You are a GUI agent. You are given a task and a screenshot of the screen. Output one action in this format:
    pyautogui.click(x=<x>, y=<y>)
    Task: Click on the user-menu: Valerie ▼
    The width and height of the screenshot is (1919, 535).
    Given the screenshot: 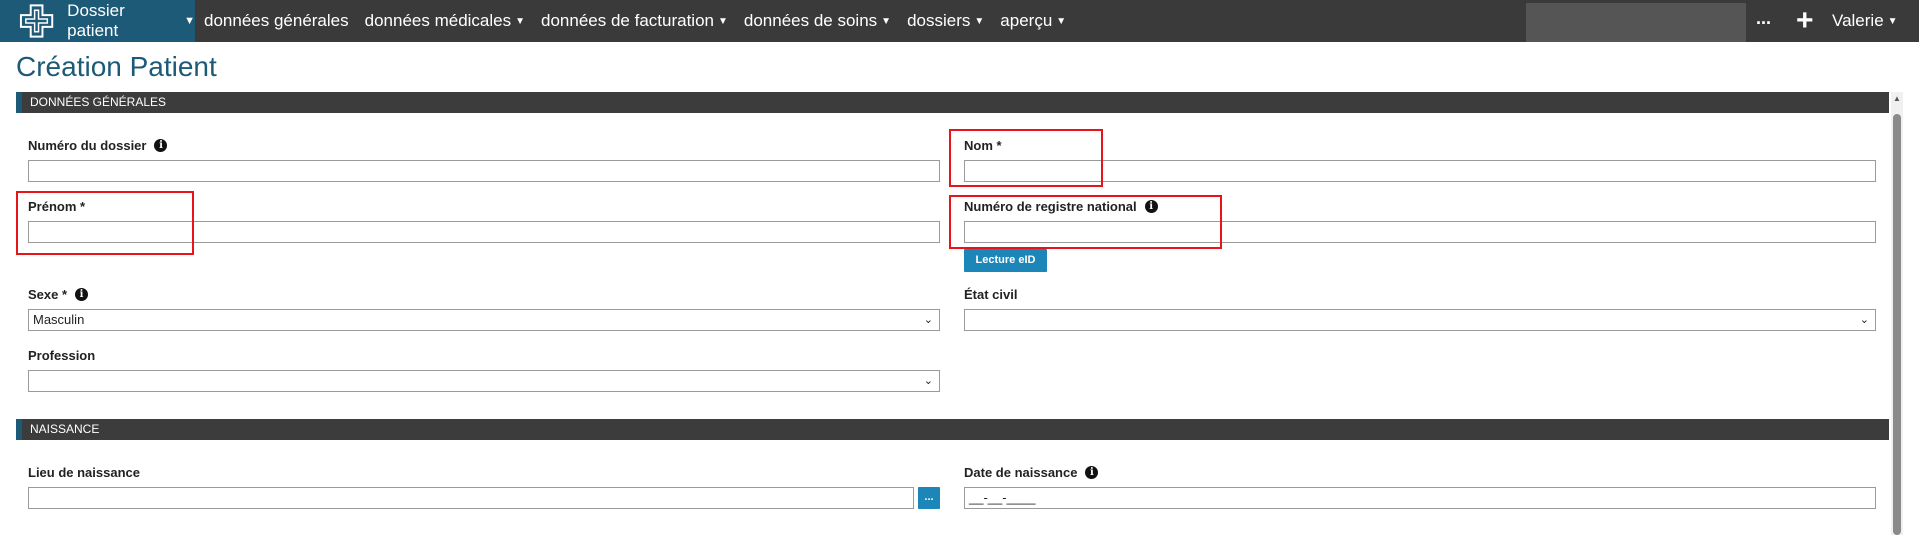 What is the action you would take?
    pyautogui.click(x=1865, y=21)
    